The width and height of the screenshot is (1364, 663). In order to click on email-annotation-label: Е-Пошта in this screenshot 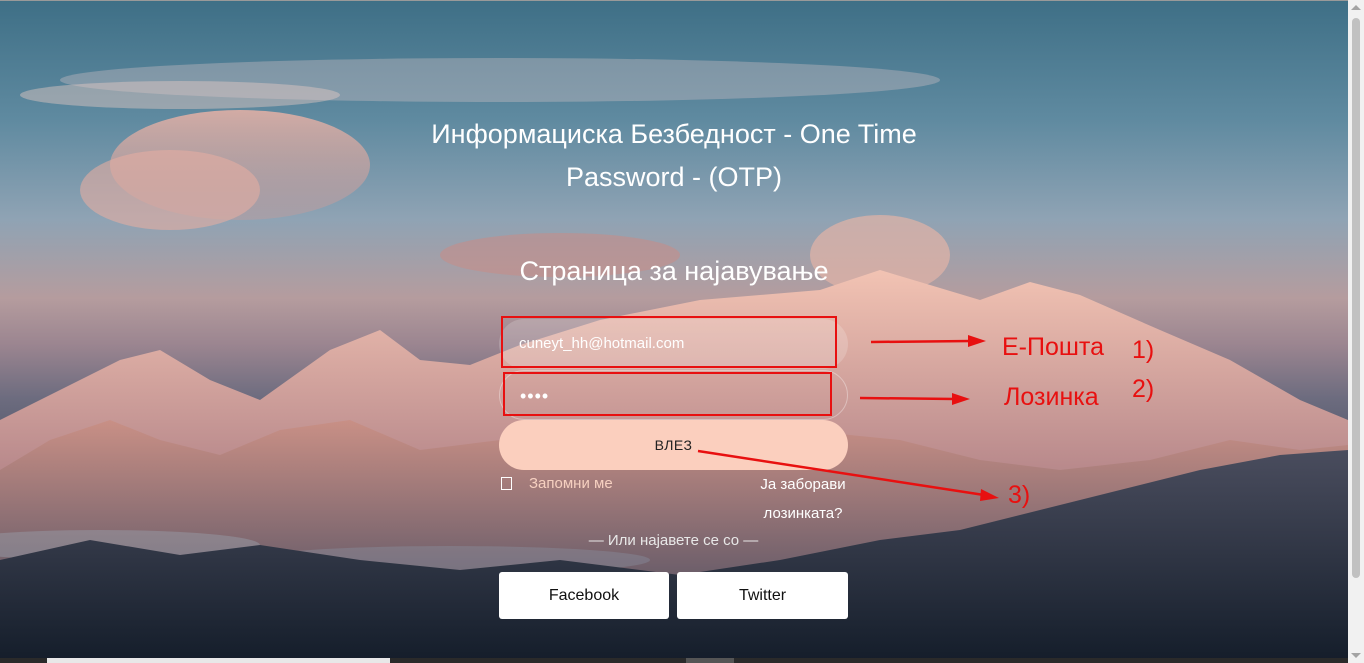, I will do `click(1053, 347)`.